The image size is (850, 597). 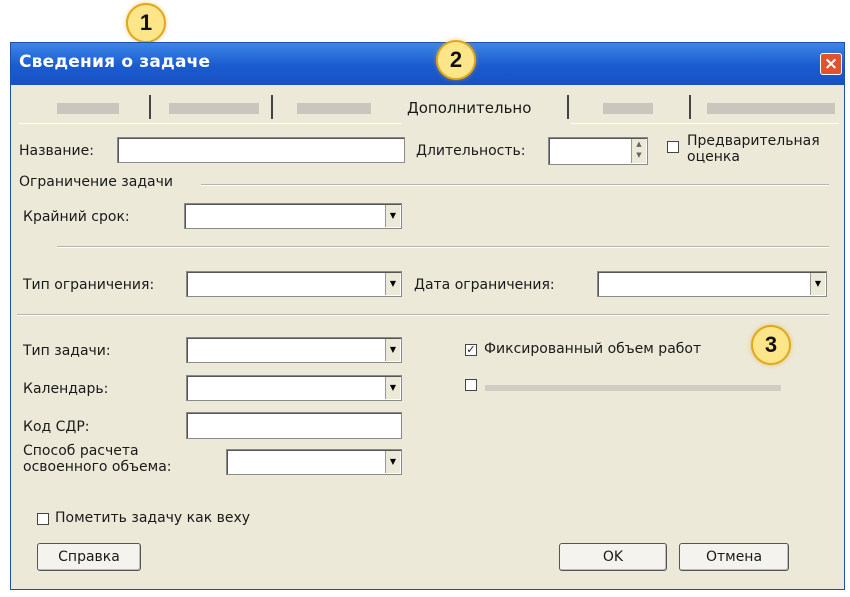 What do you see at coordinates (293, 216) in the screenshot?
I see `deadline-dropdown: ▼` at bounding box center [293, 216].